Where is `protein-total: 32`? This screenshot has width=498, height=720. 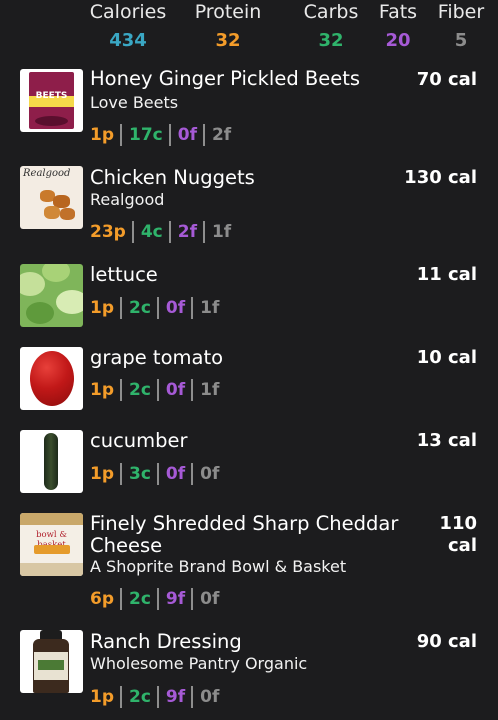
protein-total: 32 is located at coordinates (228, 40).